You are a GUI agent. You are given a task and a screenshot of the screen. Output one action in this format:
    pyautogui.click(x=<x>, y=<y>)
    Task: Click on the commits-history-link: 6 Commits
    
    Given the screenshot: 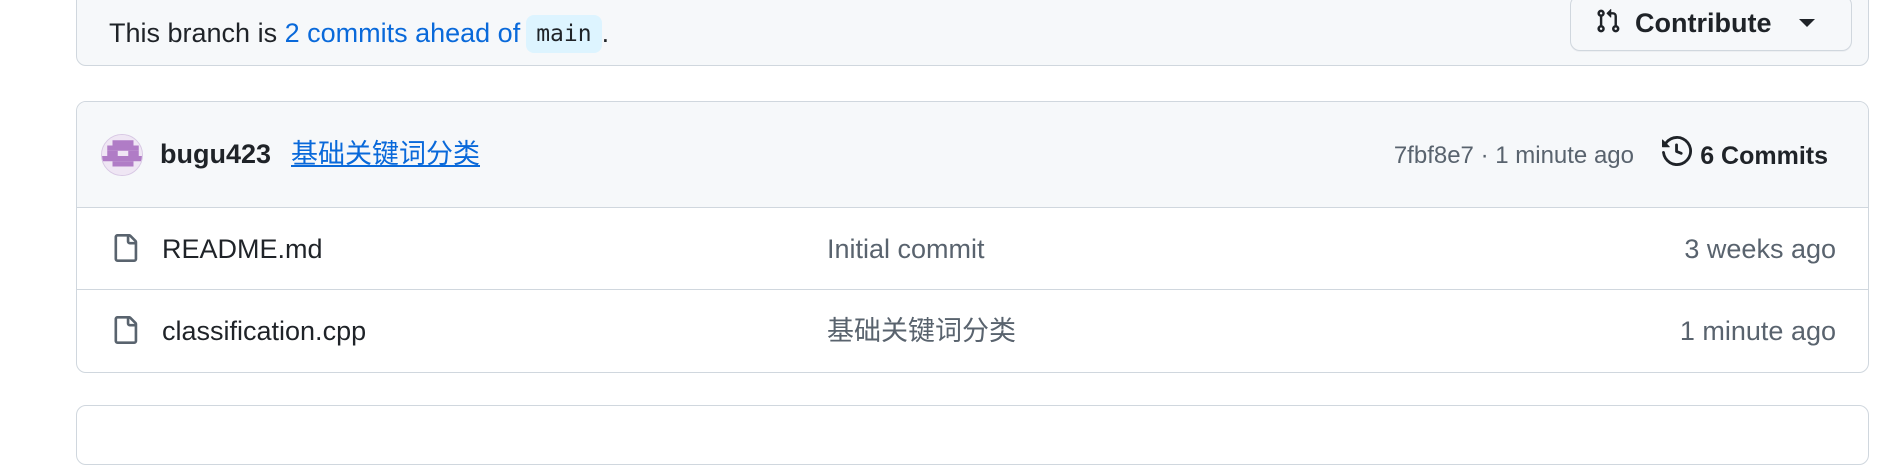 What is the action you would take?
    pyautogui.click(x=1745, y=155)
    